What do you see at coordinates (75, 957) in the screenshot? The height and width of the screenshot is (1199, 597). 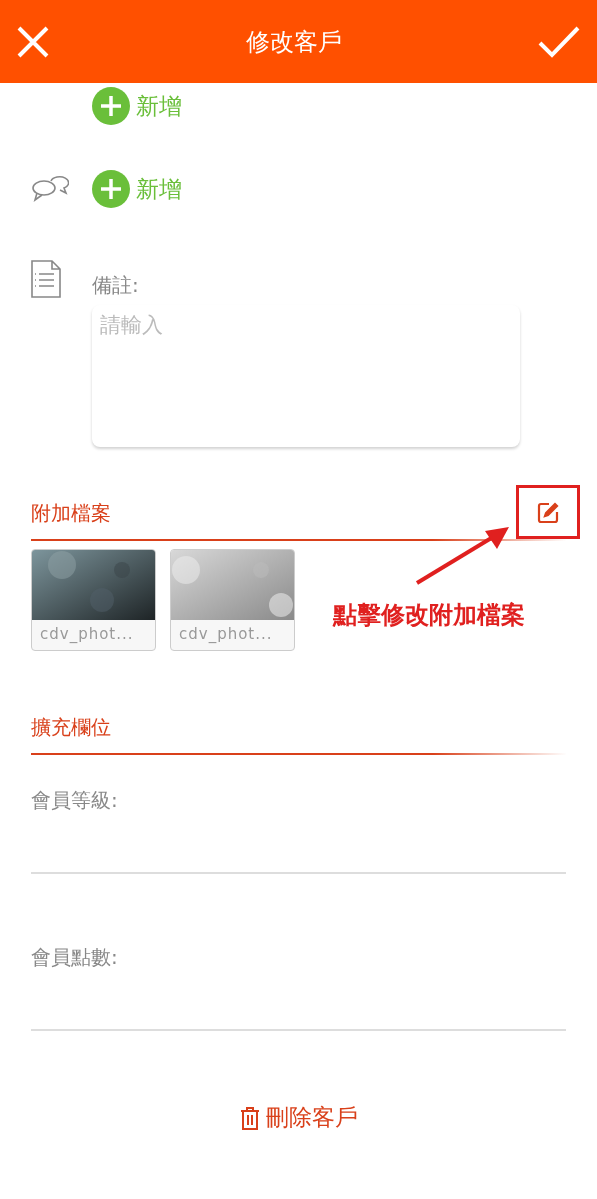 I see `field-label: 會員點數:` at bounding box center [75, 957].